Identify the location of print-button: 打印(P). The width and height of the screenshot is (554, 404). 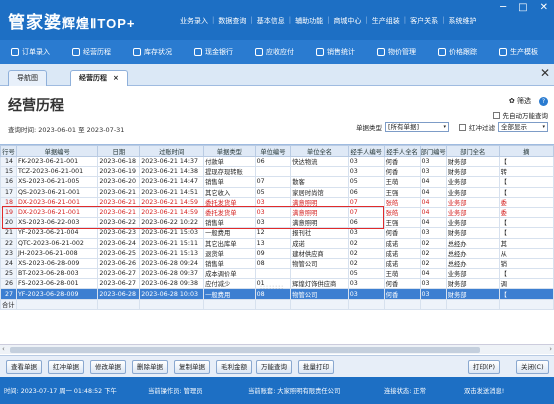
(484, 367).